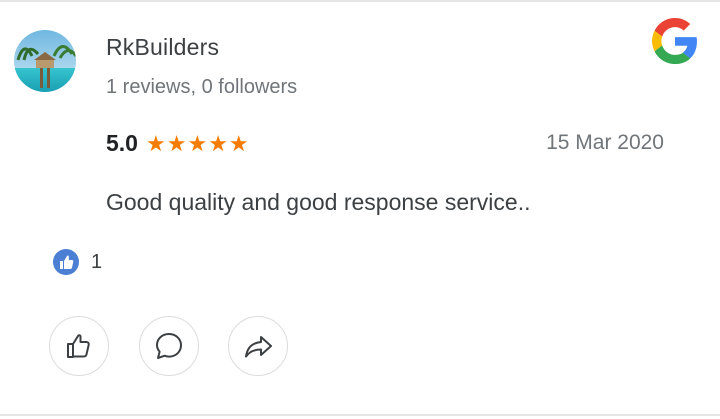 This screenshot has width=720, height=419. Describe the element at coordinates (360, 1) in the screenshot. I see `top-divider` at that location.